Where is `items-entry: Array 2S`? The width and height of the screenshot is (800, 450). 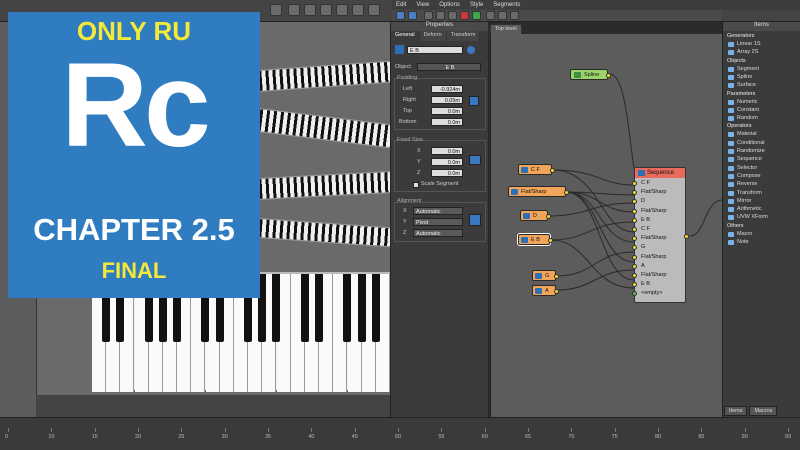
items-entry: Array 2S is located at coordinates (743, 52).